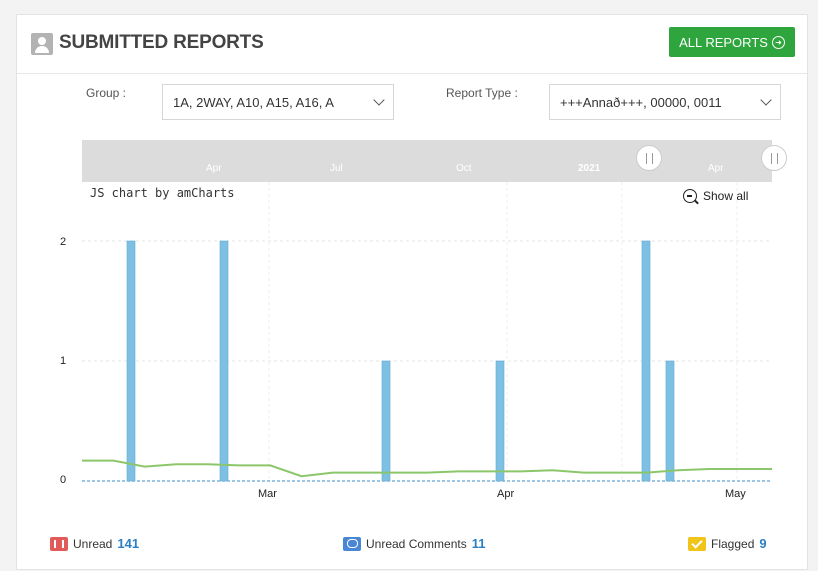 The image size is (818, 571). I want to click on bar-chart-icon, so click(59, 543).